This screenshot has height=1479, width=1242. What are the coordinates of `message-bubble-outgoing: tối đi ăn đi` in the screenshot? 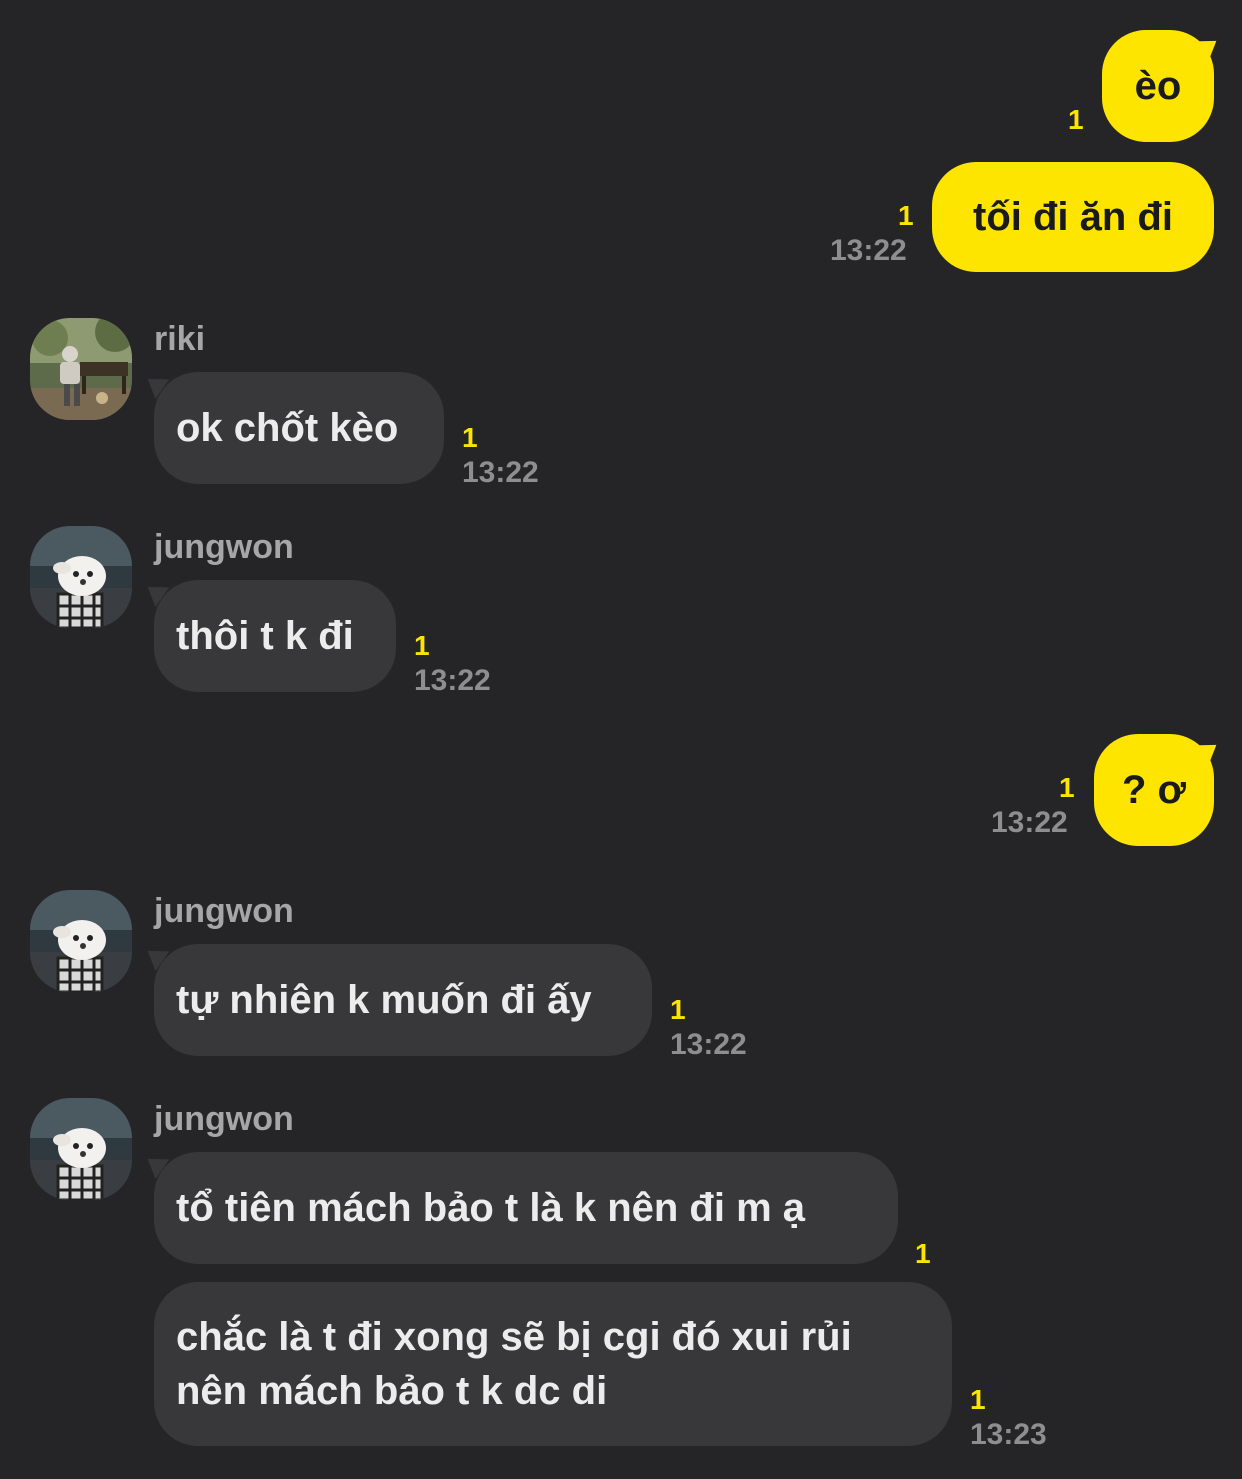 It's located at (1073, 217).